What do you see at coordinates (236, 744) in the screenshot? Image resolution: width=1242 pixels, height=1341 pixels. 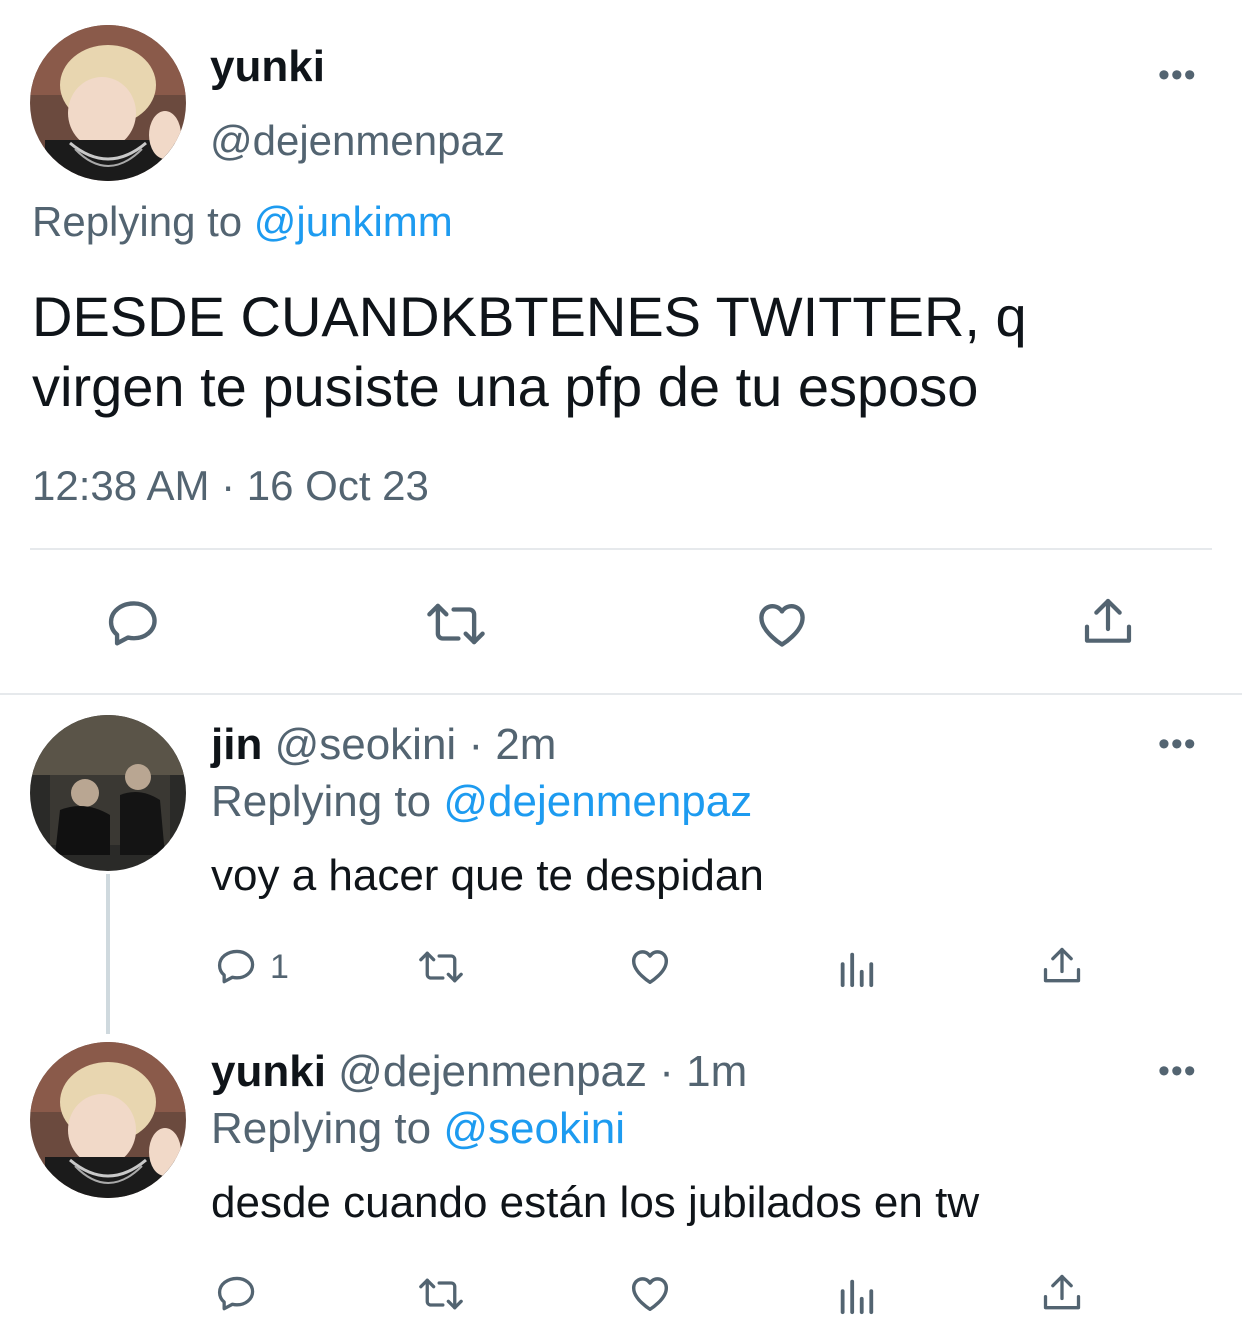 I see `reply-1-display-name: jin` at bounding box center [236, 744].